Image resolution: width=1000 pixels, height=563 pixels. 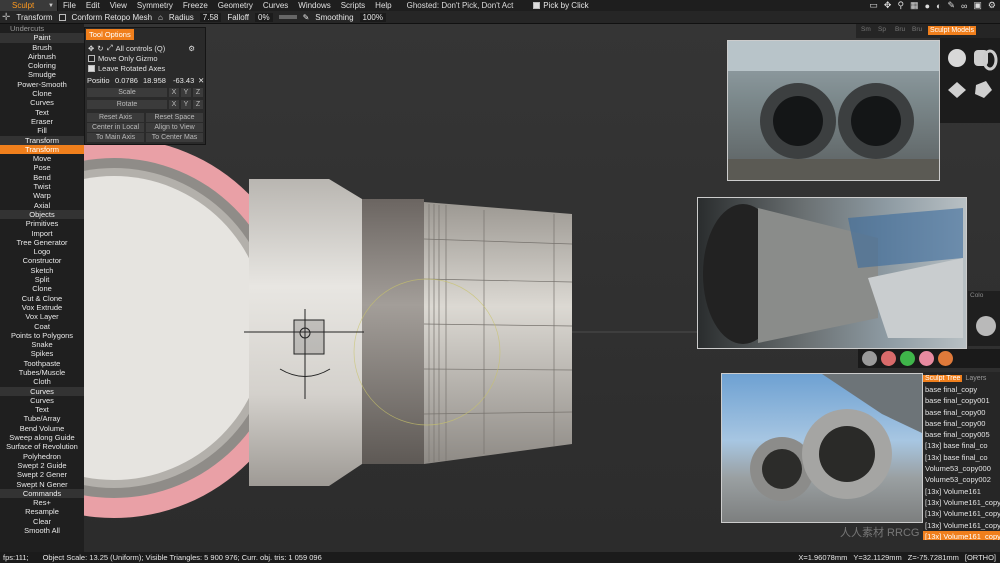 What do you see at coordinates (42, 130) in the screenshot?
I see `tool-fill: Fill` at bounding box center [42, 130].